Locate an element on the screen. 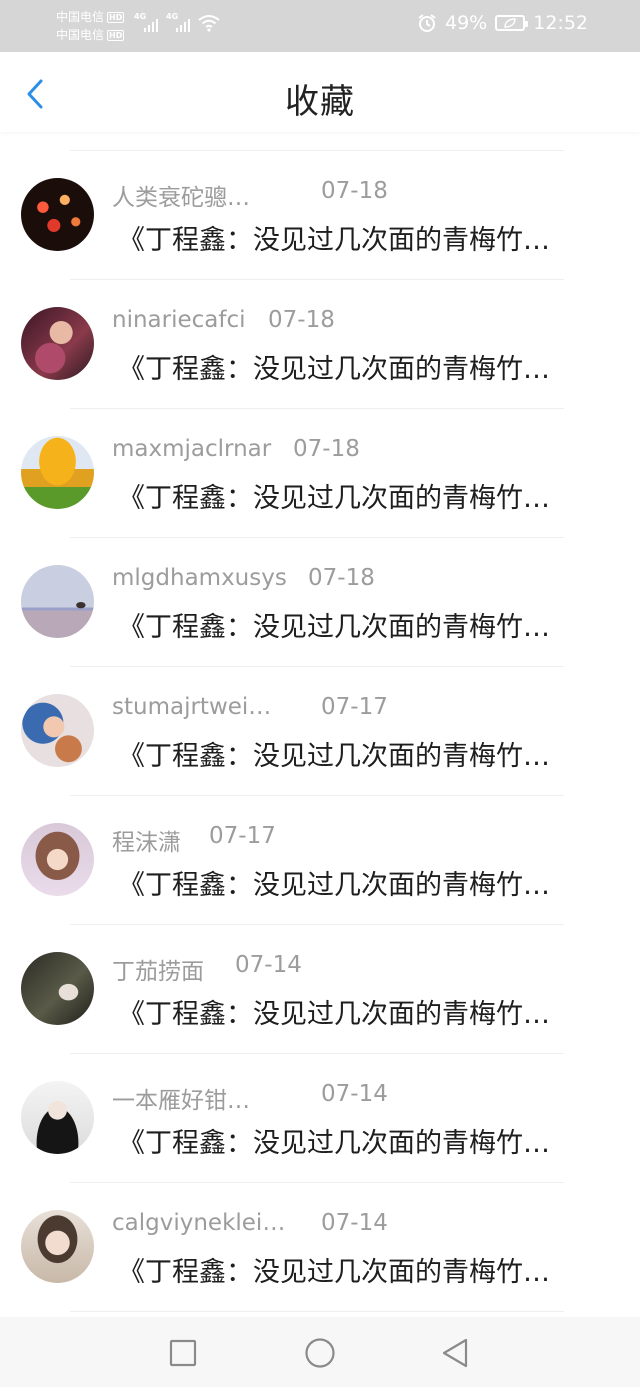 The width and height of the screenshot is (640, 1387). page-title: 收藏 is located at coordinates (320, 102).